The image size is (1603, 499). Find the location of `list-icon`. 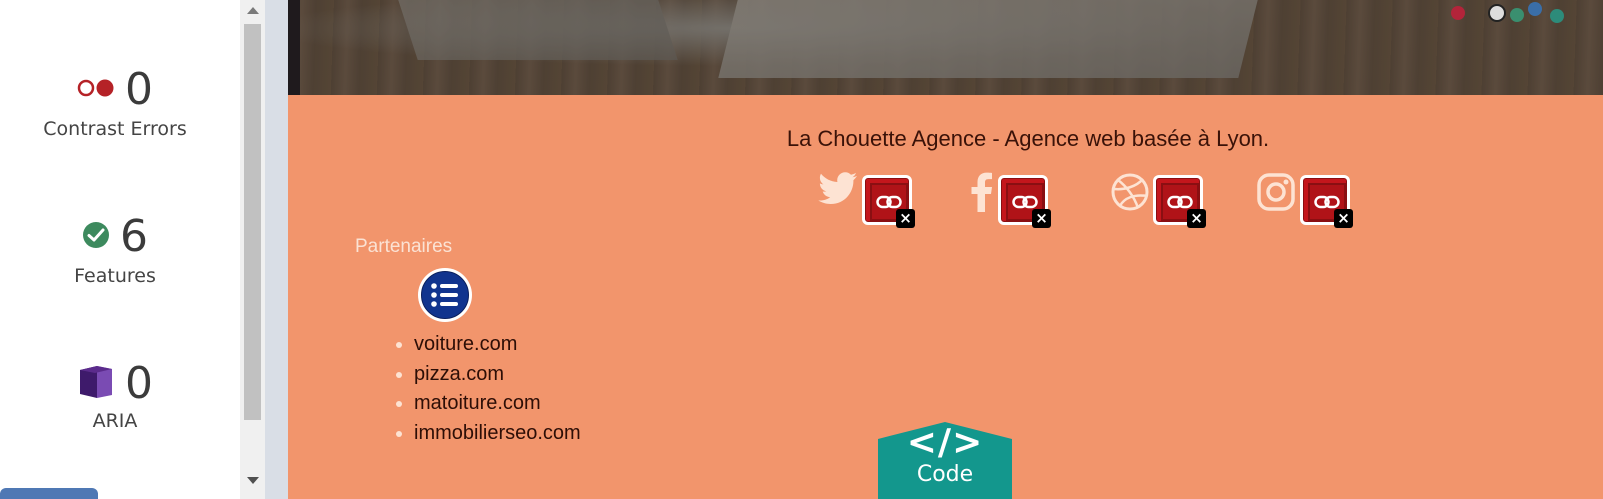

list-icon is located at coordinates (444, 295).